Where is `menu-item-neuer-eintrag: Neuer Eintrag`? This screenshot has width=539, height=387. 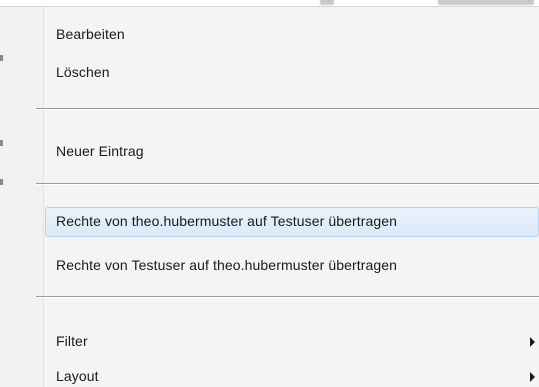 menu-item-neuer-eintrag: Neuer Eintrag is located at coordinates (269, 152).